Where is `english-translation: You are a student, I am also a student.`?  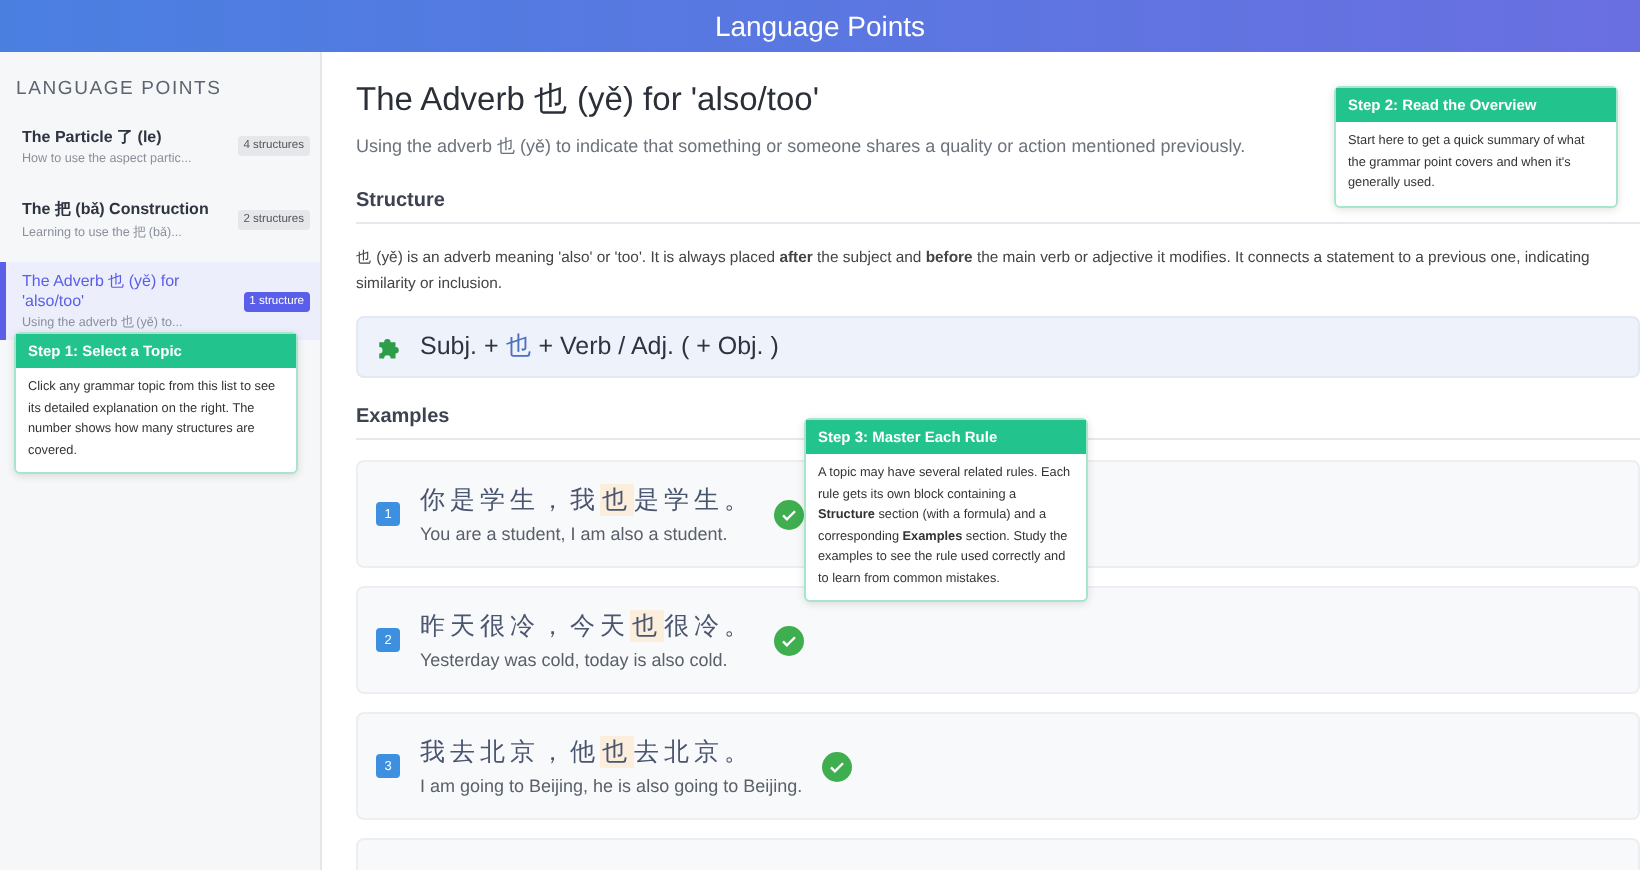
english-translation: You are a student, I am also a student. is located at coordinates (575, 534).